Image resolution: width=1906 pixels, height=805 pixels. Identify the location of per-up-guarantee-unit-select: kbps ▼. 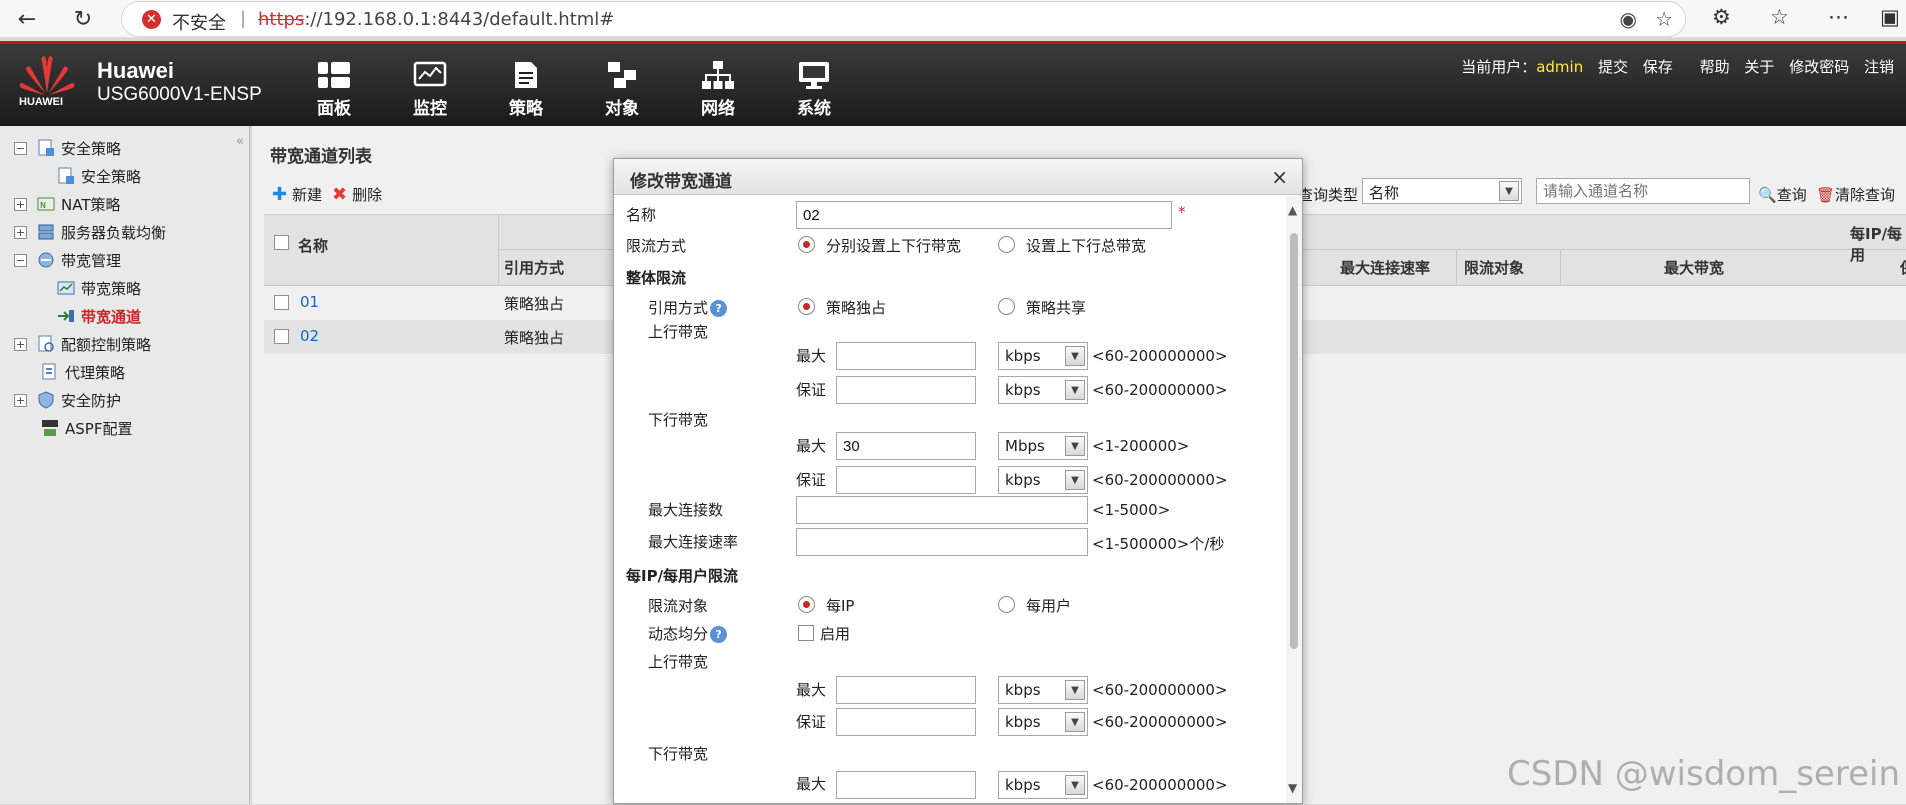
(1043, 722).